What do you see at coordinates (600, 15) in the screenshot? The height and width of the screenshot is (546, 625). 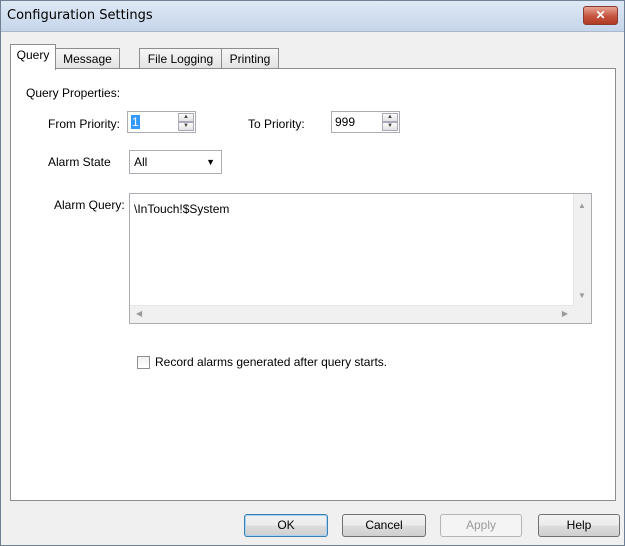 I see `close-icon: ✕` at bounding box center [600, 15].